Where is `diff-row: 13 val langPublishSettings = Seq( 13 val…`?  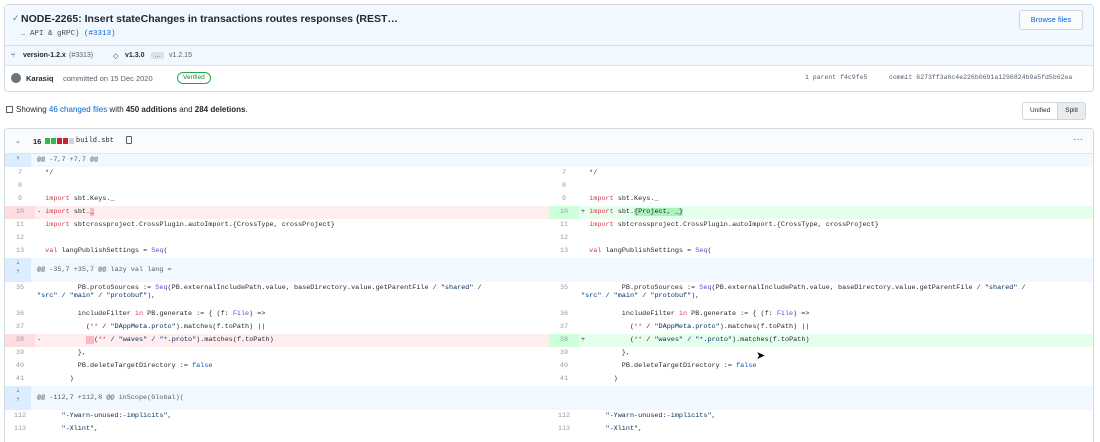 diff-row: 13 val langPublishSettings = Seq( 13 val… is located at coordinates (549, 251).